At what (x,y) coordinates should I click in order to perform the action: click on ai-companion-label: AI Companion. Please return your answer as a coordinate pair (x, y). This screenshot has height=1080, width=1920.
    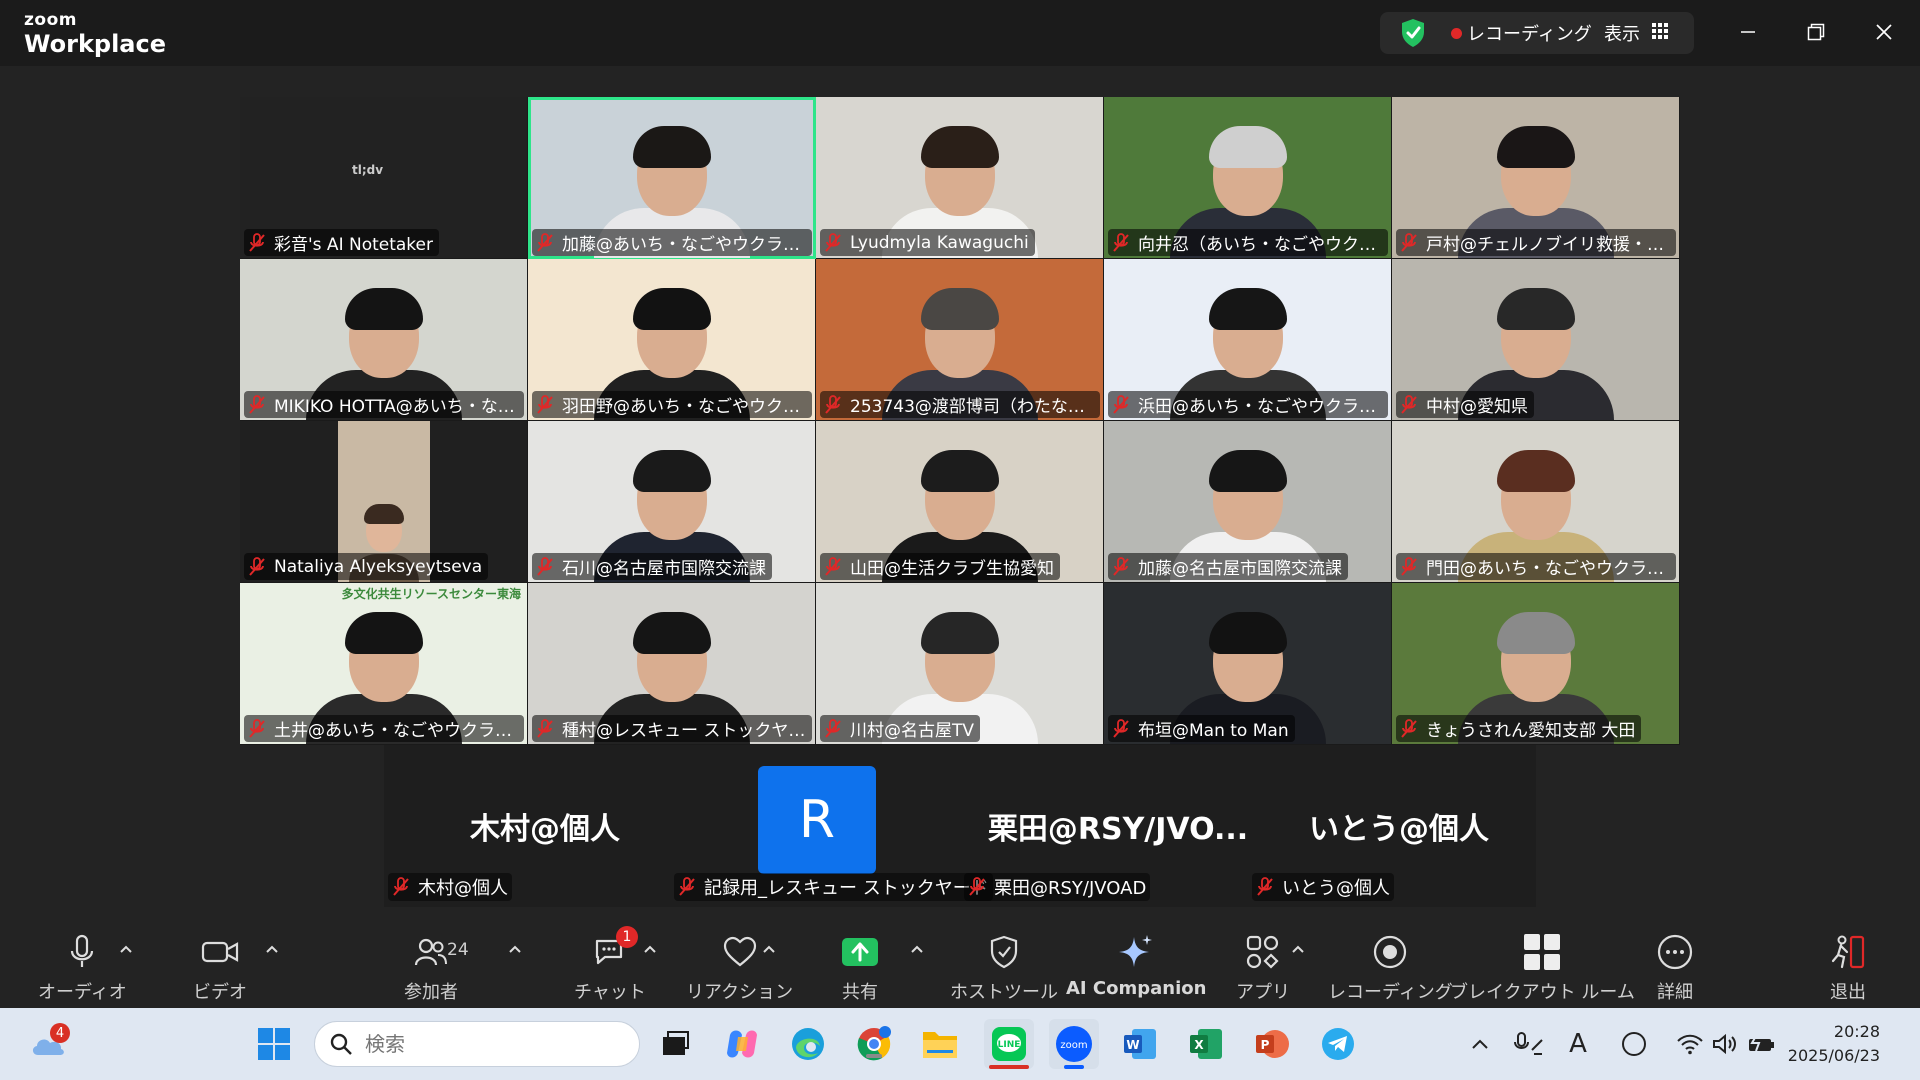
    Looking at the image, I should click on (1136, 988).